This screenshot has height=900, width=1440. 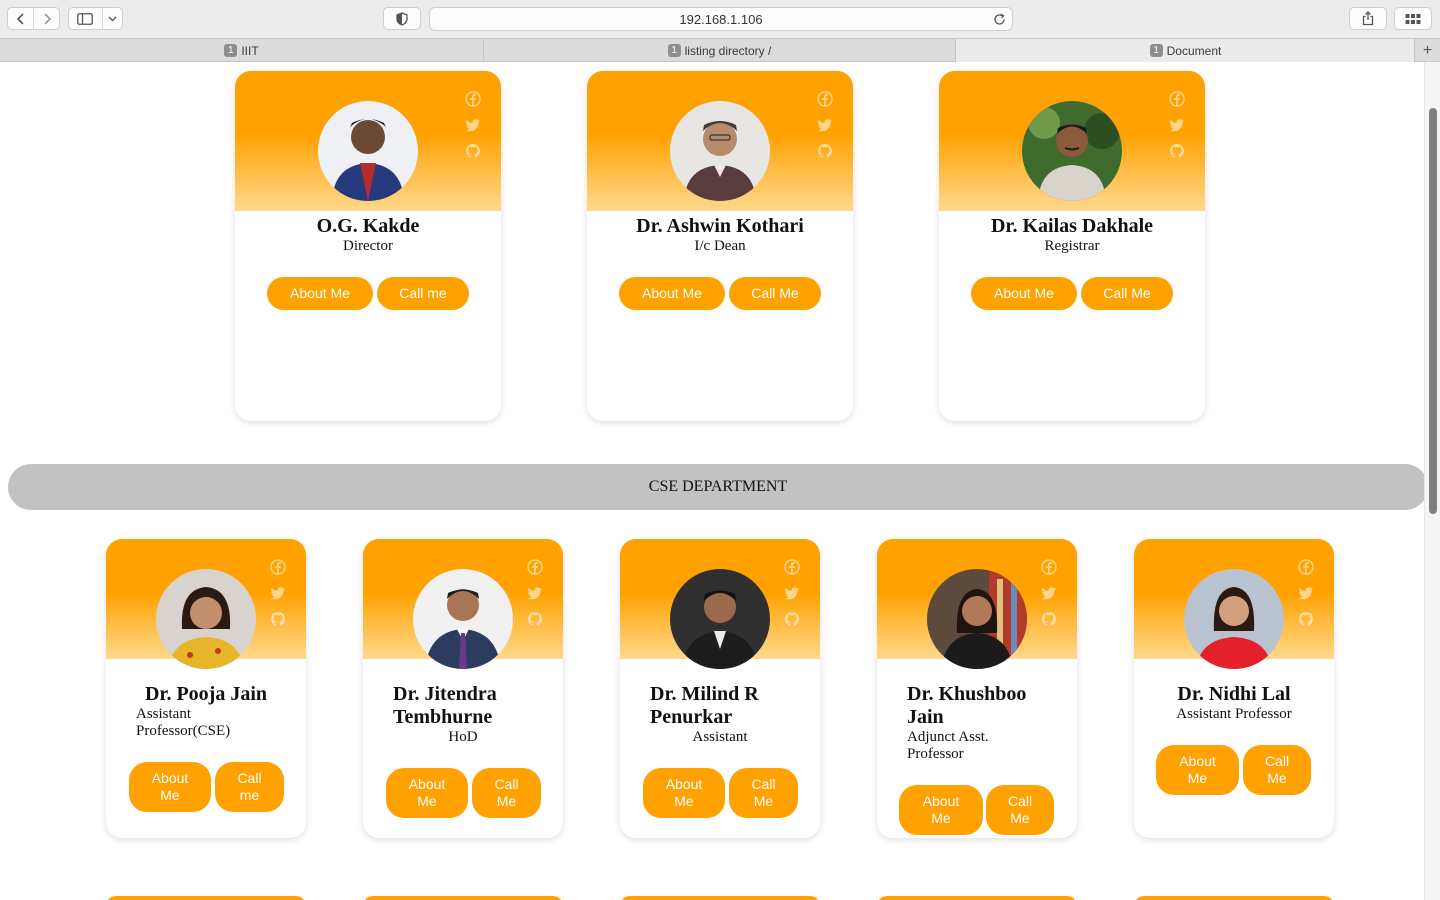 What do you see at coordinates (368, 226) in the screenshot?
I see `profile-name: O.G. Kakde` at bounding box center [368, 226].